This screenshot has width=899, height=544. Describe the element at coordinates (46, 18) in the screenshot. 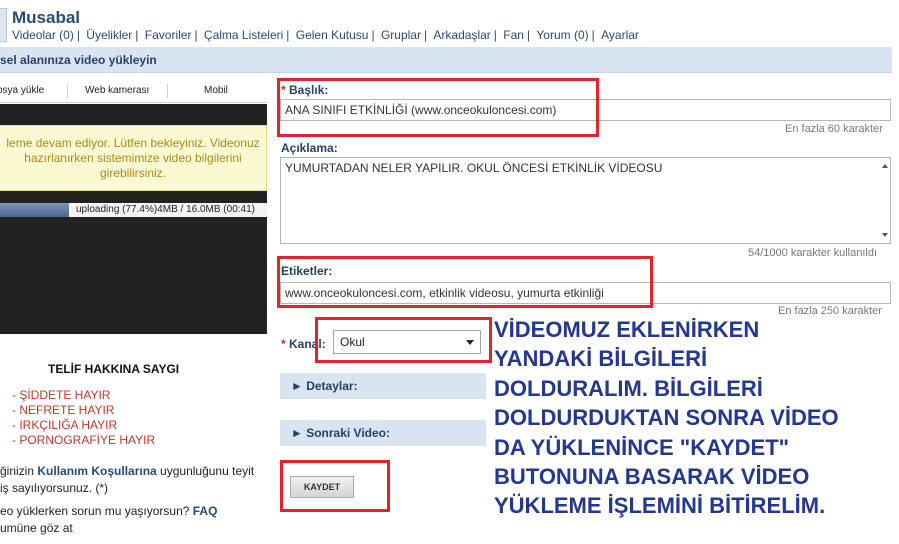

I see `username: Musabal` at that location.